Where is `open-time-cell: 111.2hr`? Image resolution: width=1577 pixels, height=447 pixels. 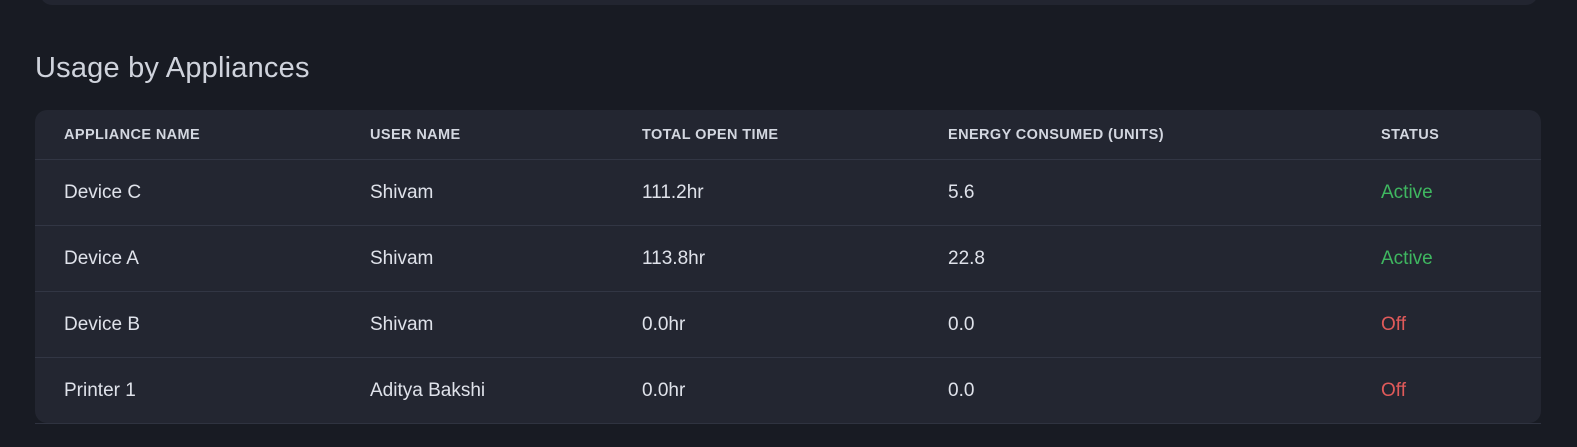 open-time-cell: 111.2hr is located at coordinates (673, 192).